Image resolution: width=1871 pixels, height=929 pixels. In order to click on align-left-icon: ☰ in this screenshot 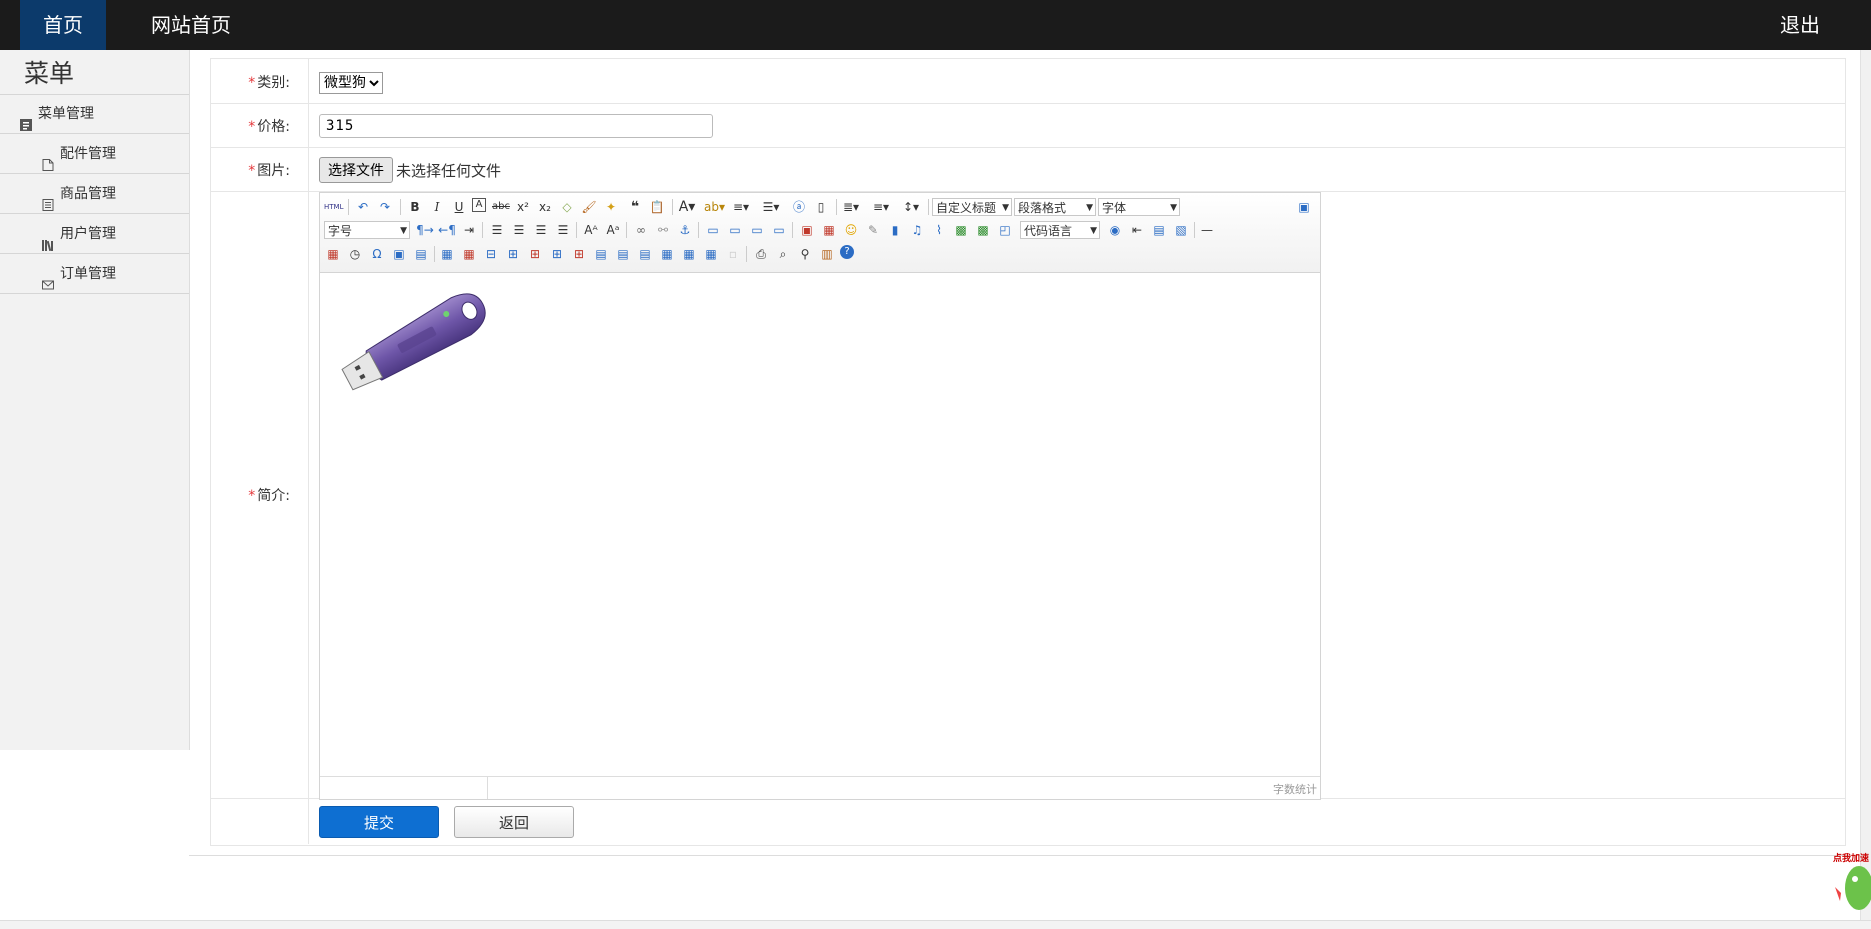, I will do `click(497, 230)`.